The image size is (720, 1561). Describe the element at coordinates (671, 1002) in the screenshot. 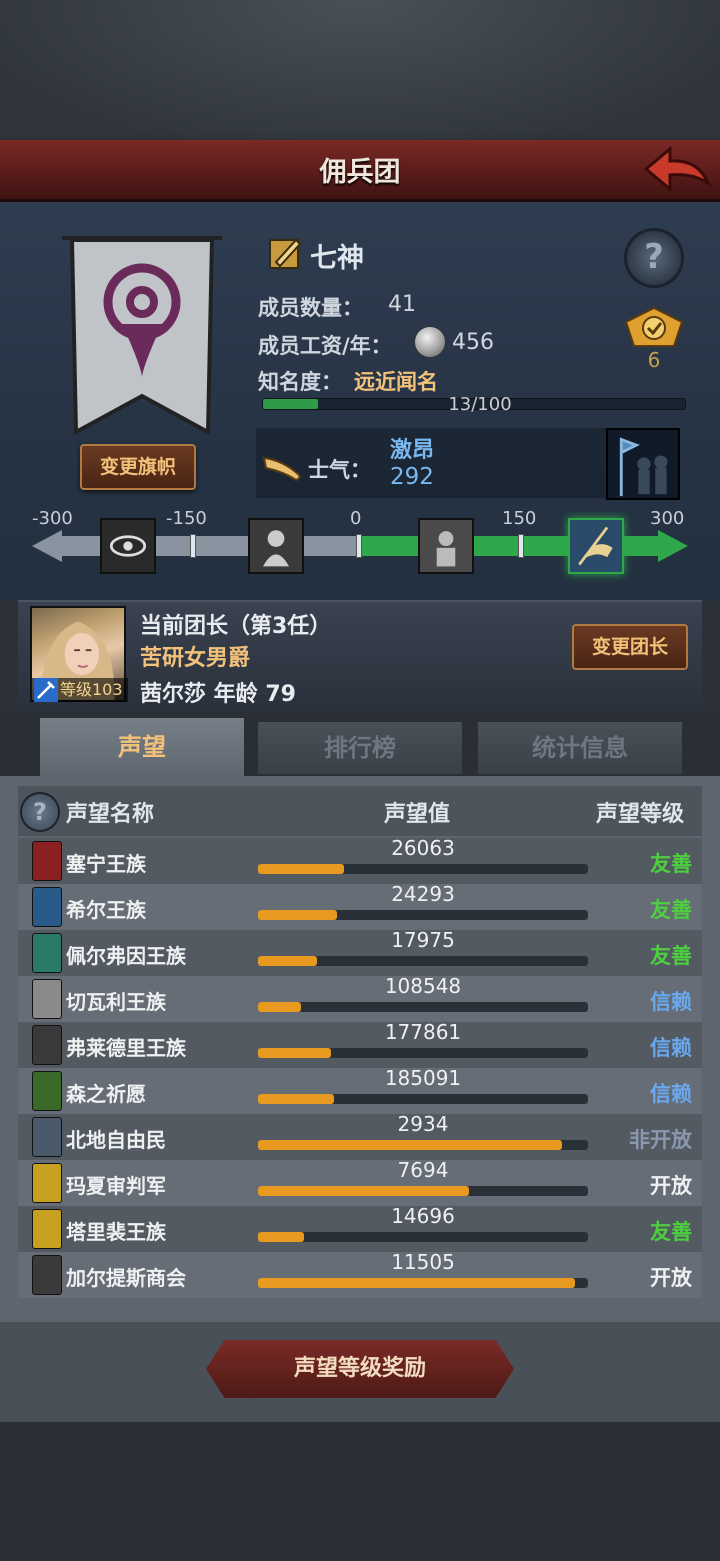

I see `reputation-level: 信赖` at that location.